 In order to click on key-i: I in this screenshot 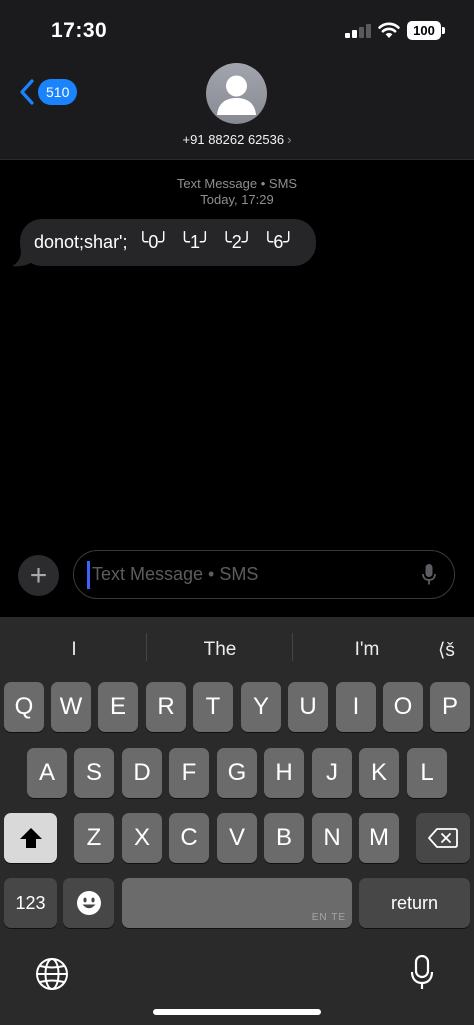, I will do `click(356, 707)`.